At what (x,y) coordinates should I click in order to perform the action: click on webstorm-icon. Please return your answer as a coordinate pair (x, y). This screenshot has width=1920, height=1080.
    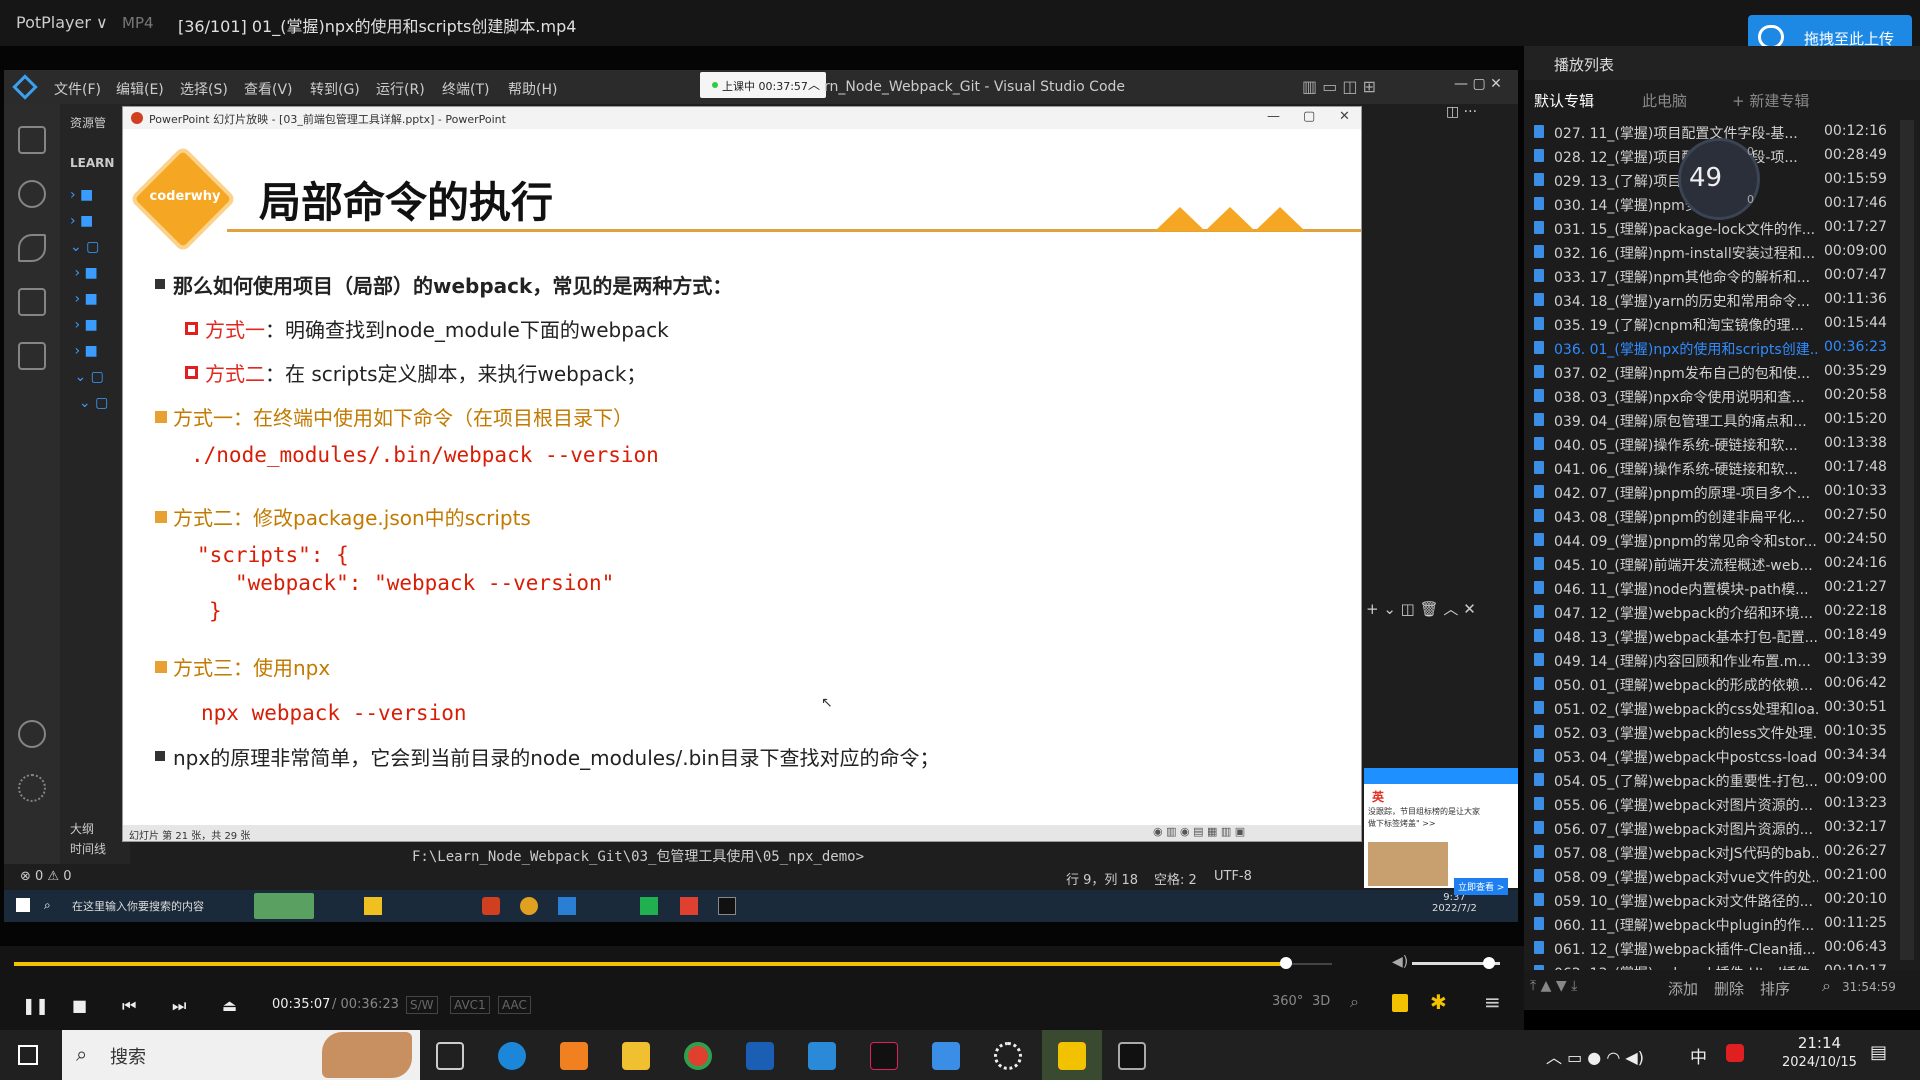
    Looking at the image, I should click on (760, 1056).